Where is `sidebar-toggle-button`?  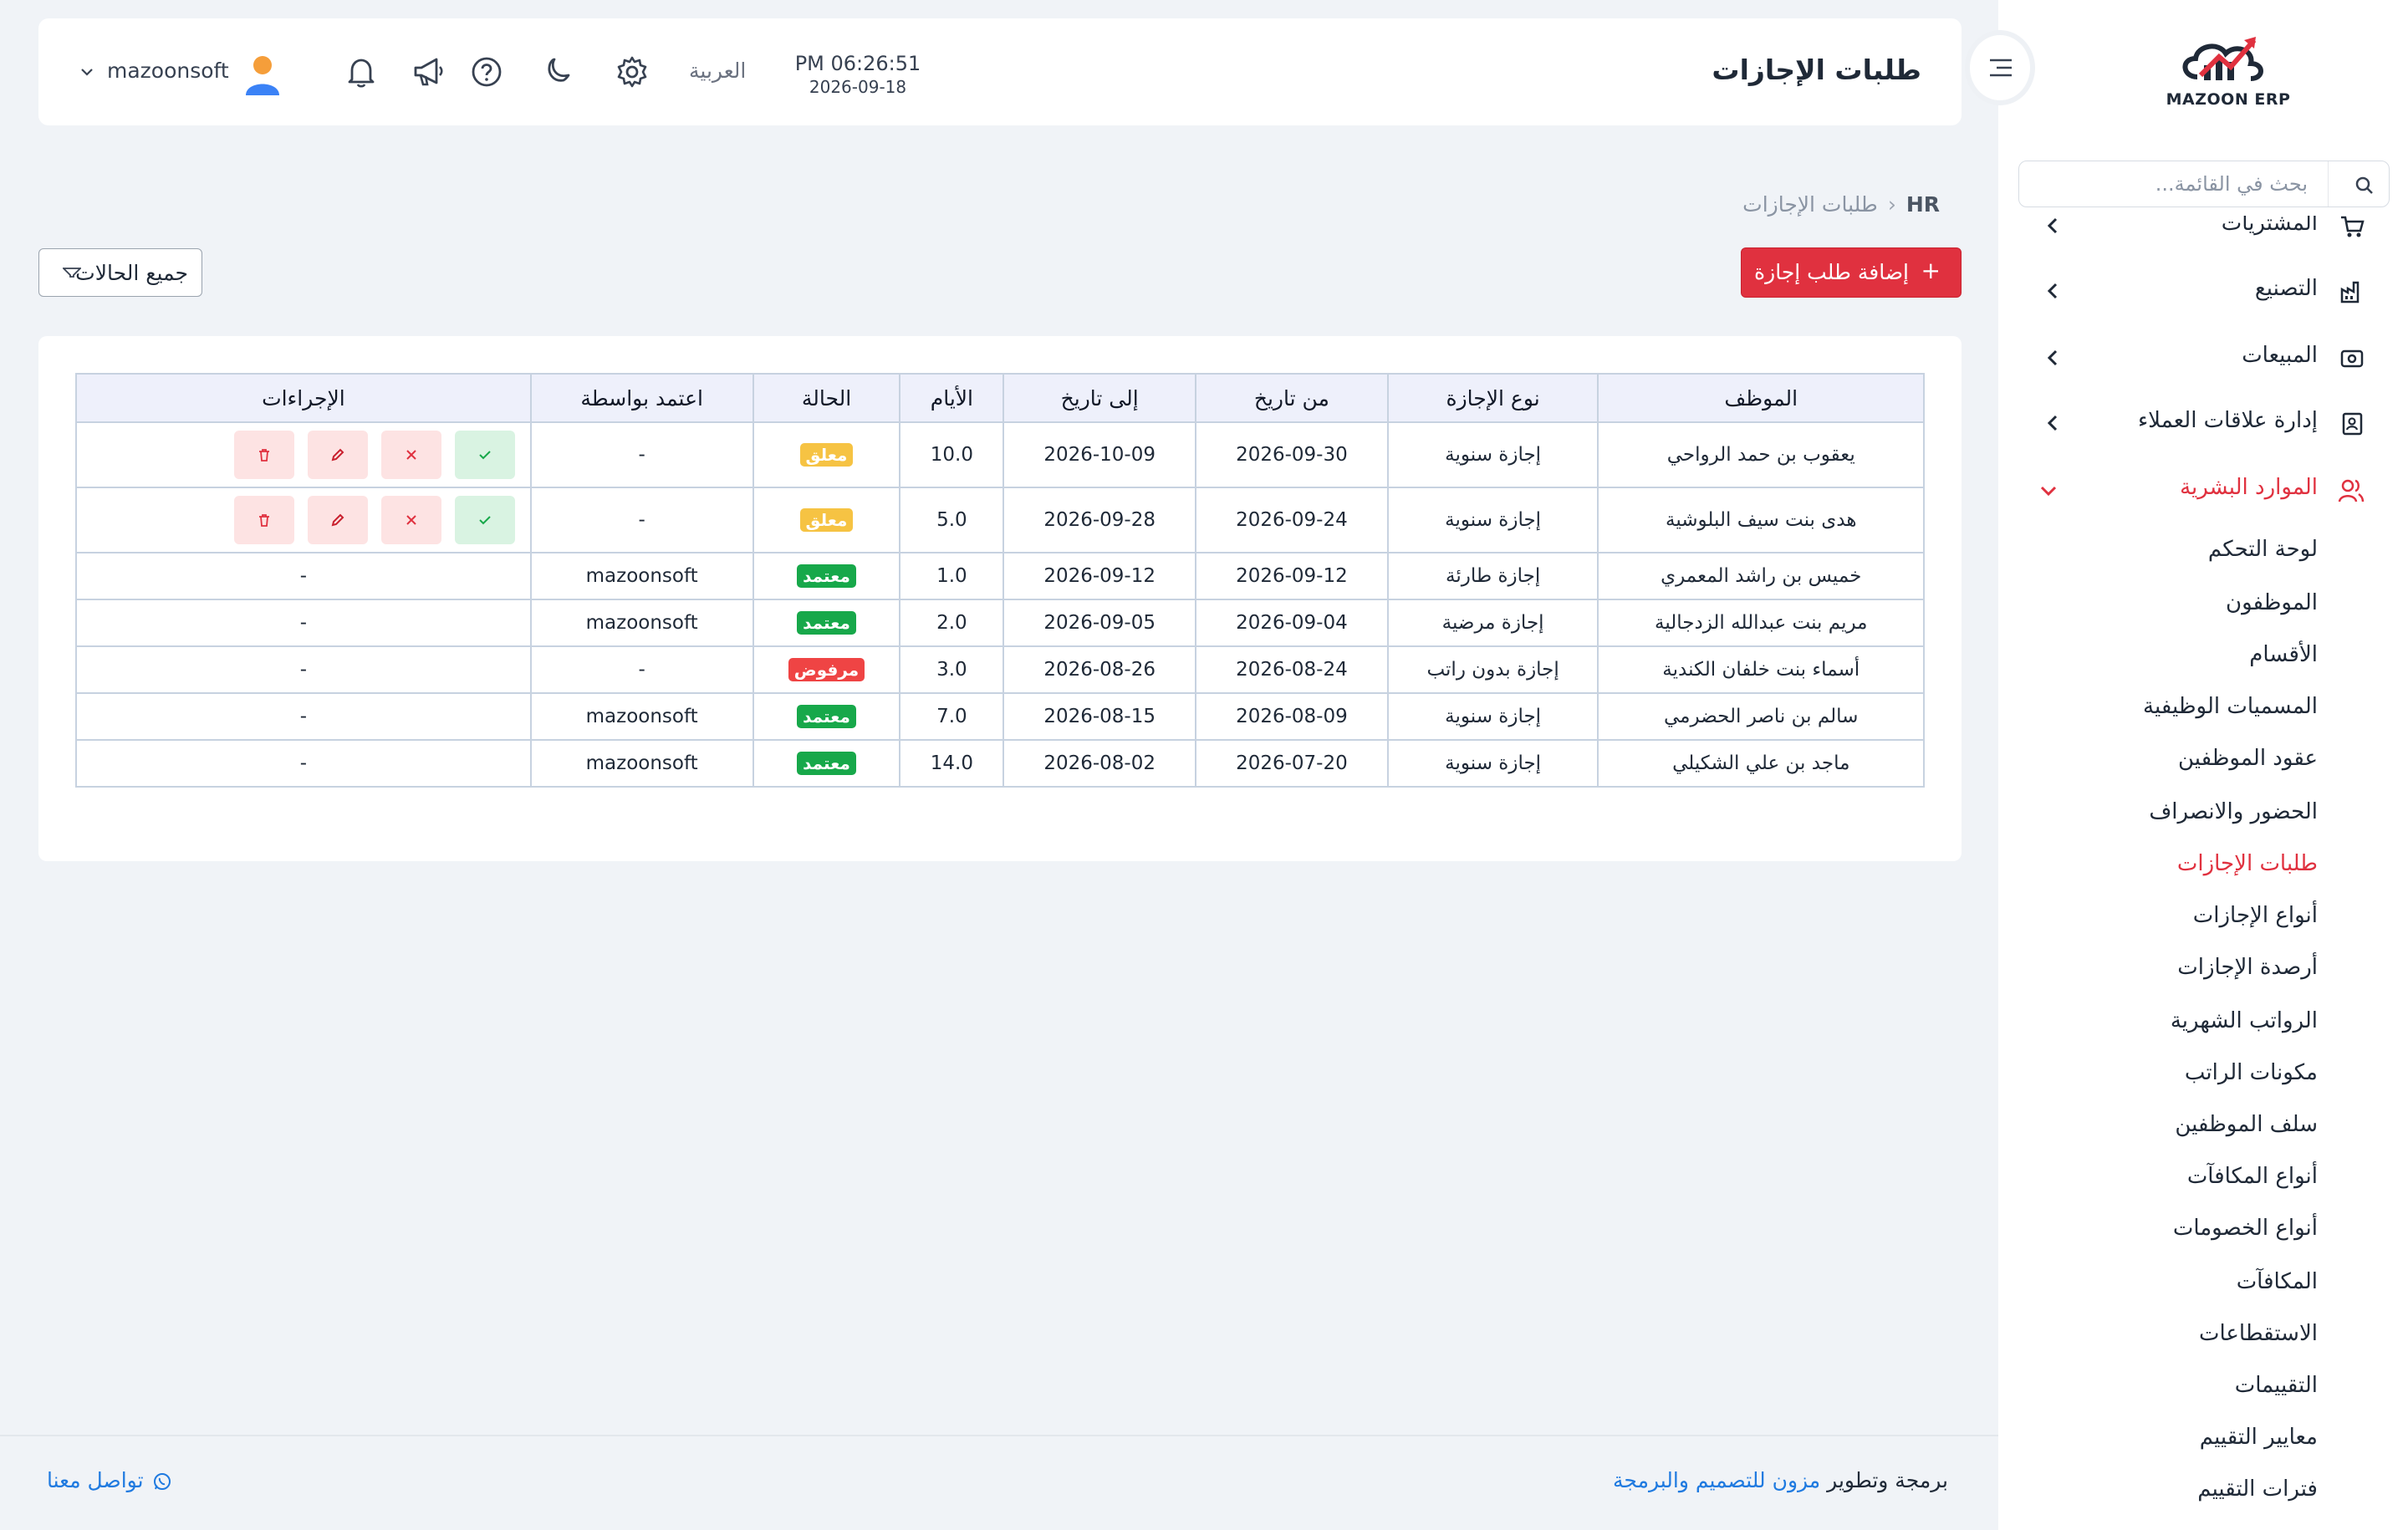
sidebar-toggle-button is located at coordinates (2000, 67).